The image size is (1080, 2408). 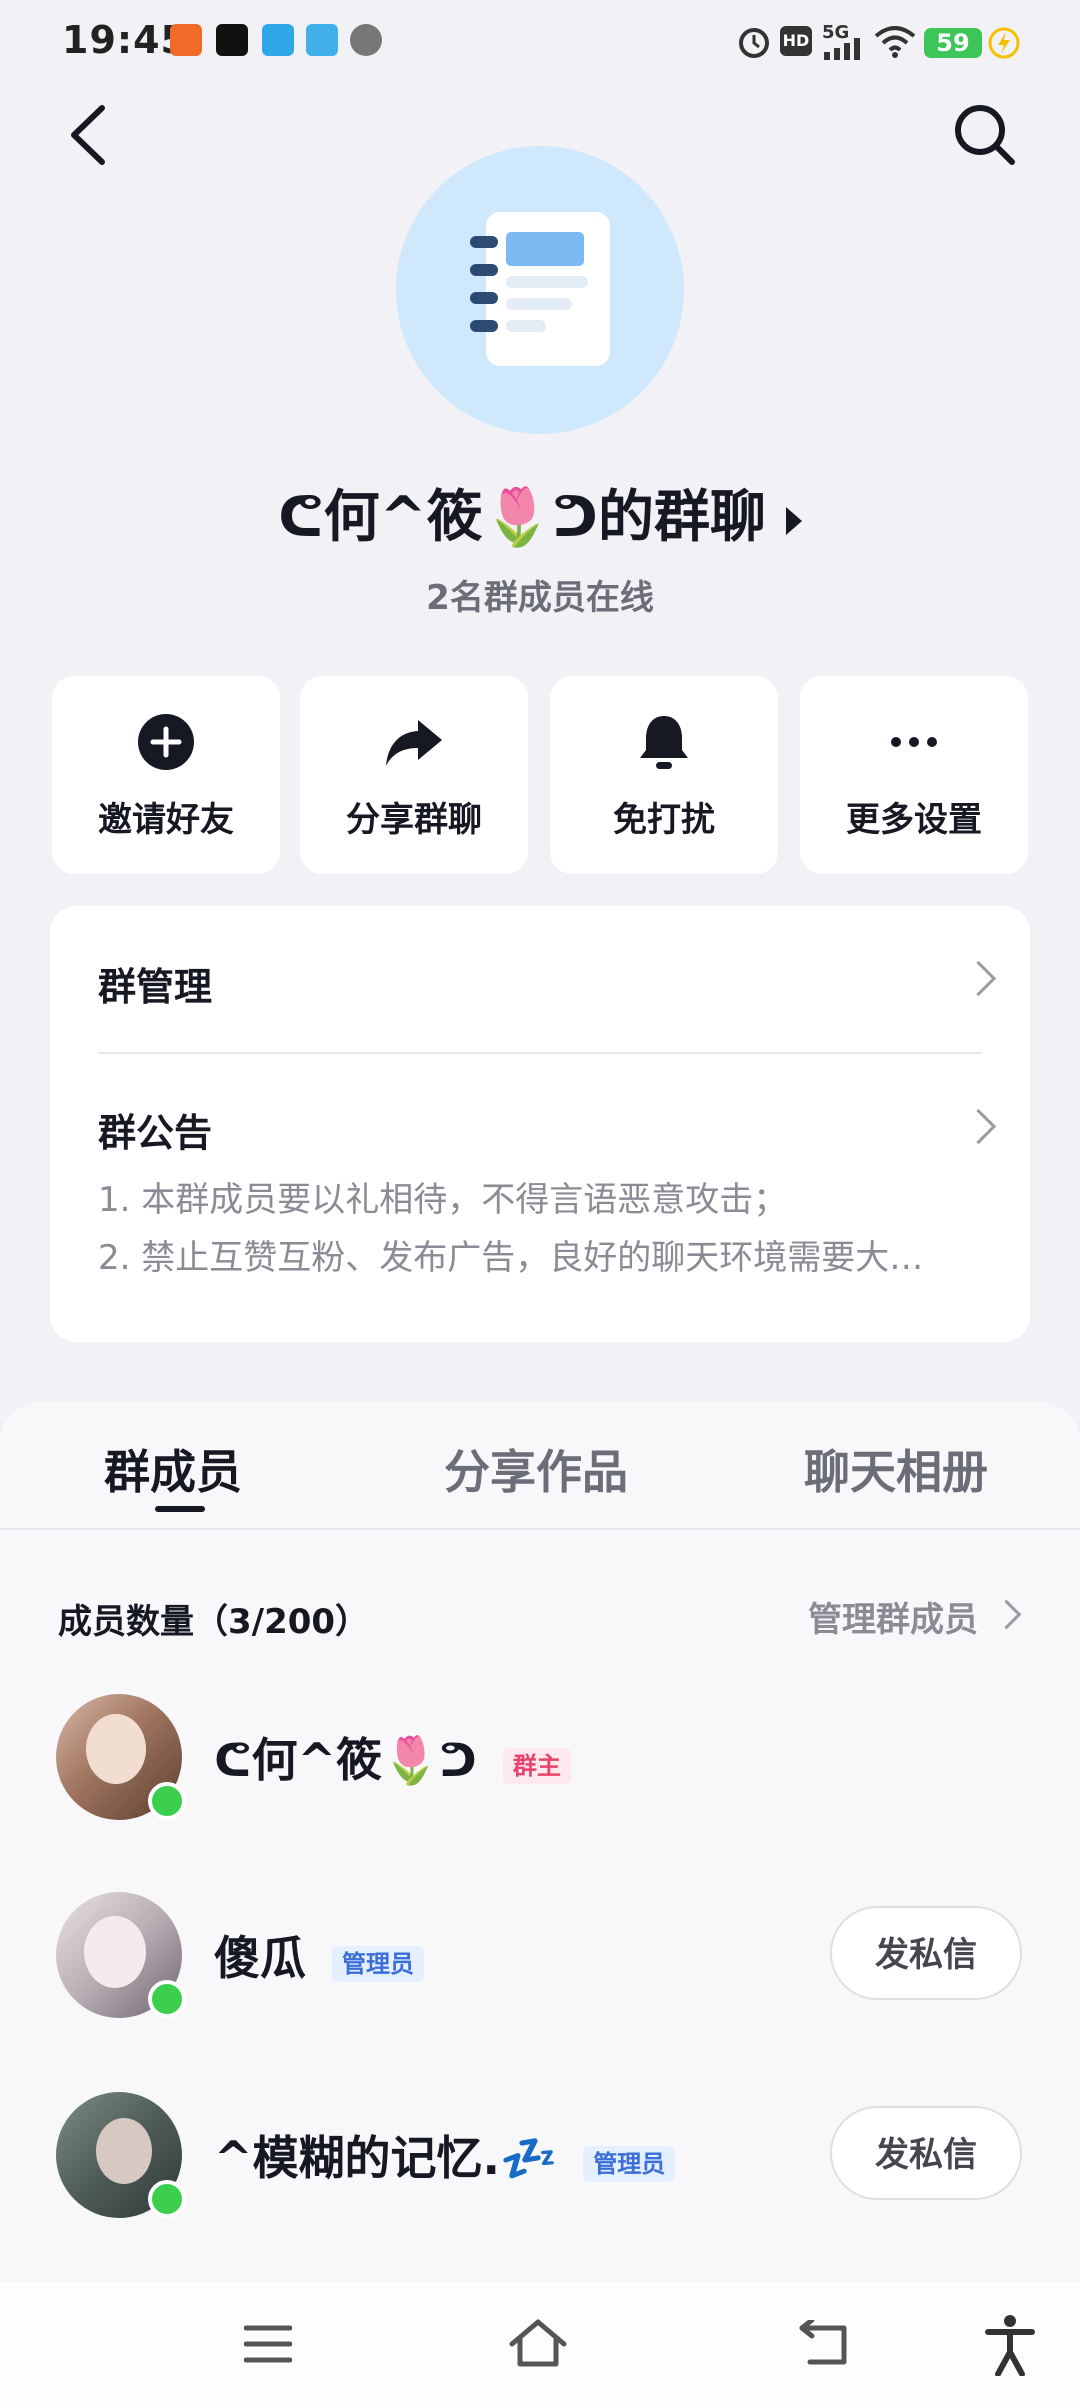 I want to click on telegram-notification-icon, so click(x=278, y=40).